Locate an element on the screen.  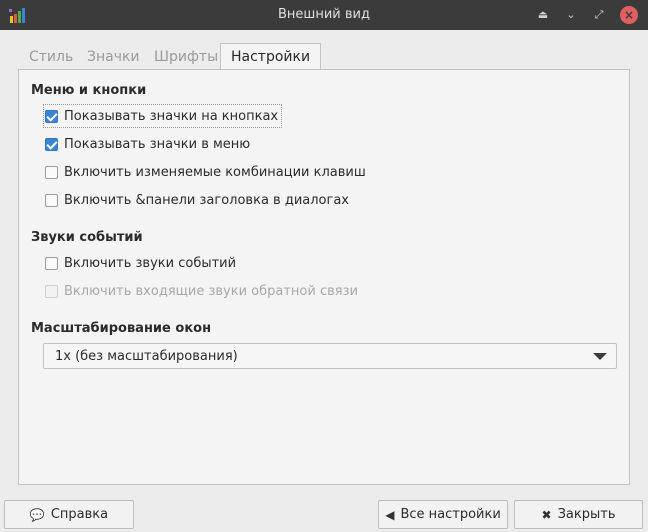
checkbox-label: Показывать значки на кнопках is located at coordinates (171, 116).